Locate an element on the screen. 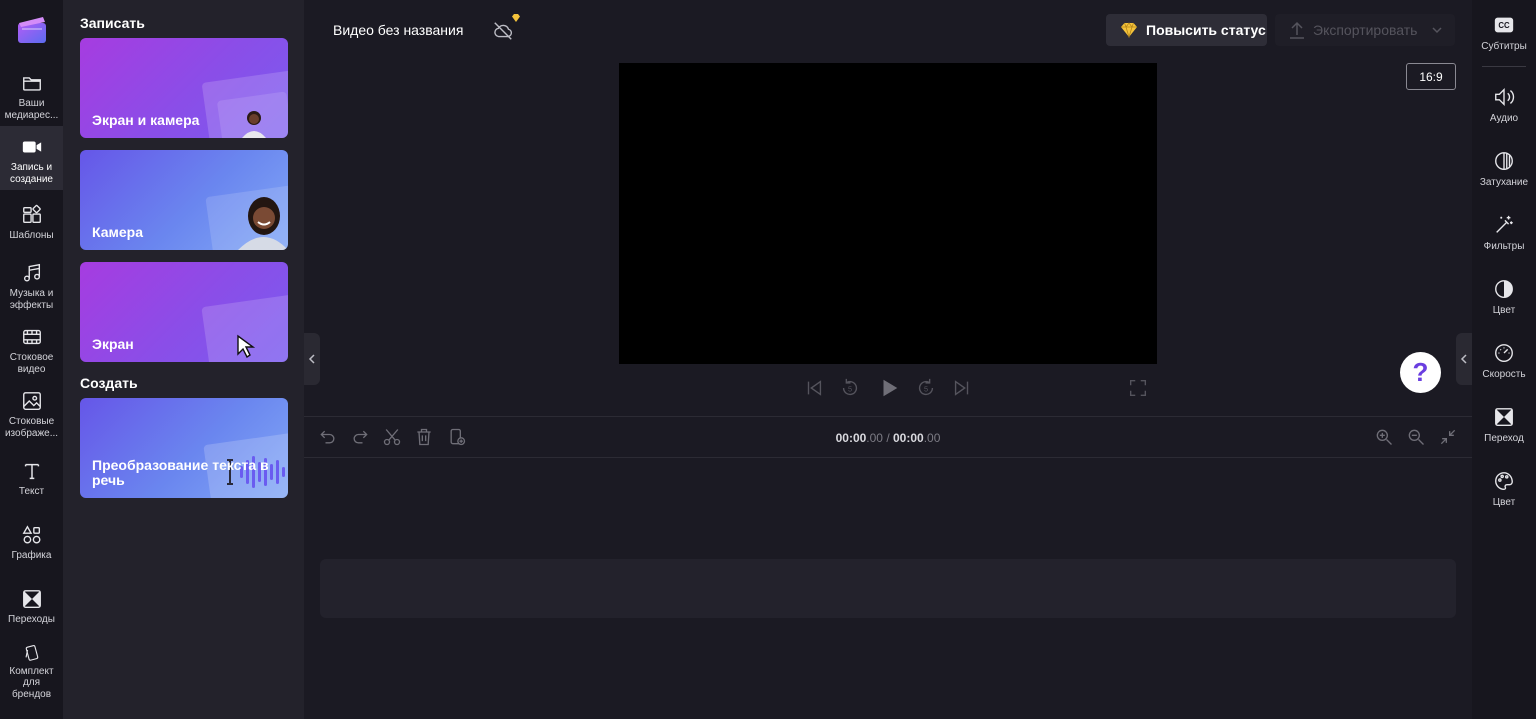  nav-item-brand-kit: Комплект для брендов is located at coordinates (31, 672).